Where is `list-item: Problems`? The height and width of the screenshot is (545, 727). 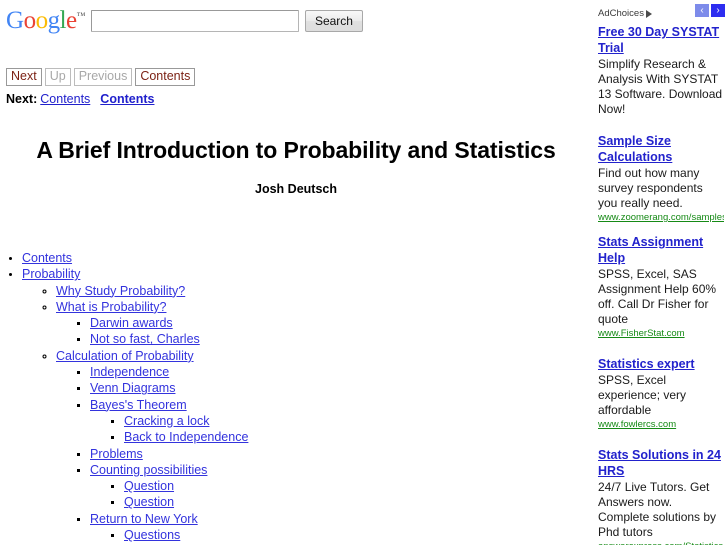 list-item: Problems is located at coordinates (341, 454).